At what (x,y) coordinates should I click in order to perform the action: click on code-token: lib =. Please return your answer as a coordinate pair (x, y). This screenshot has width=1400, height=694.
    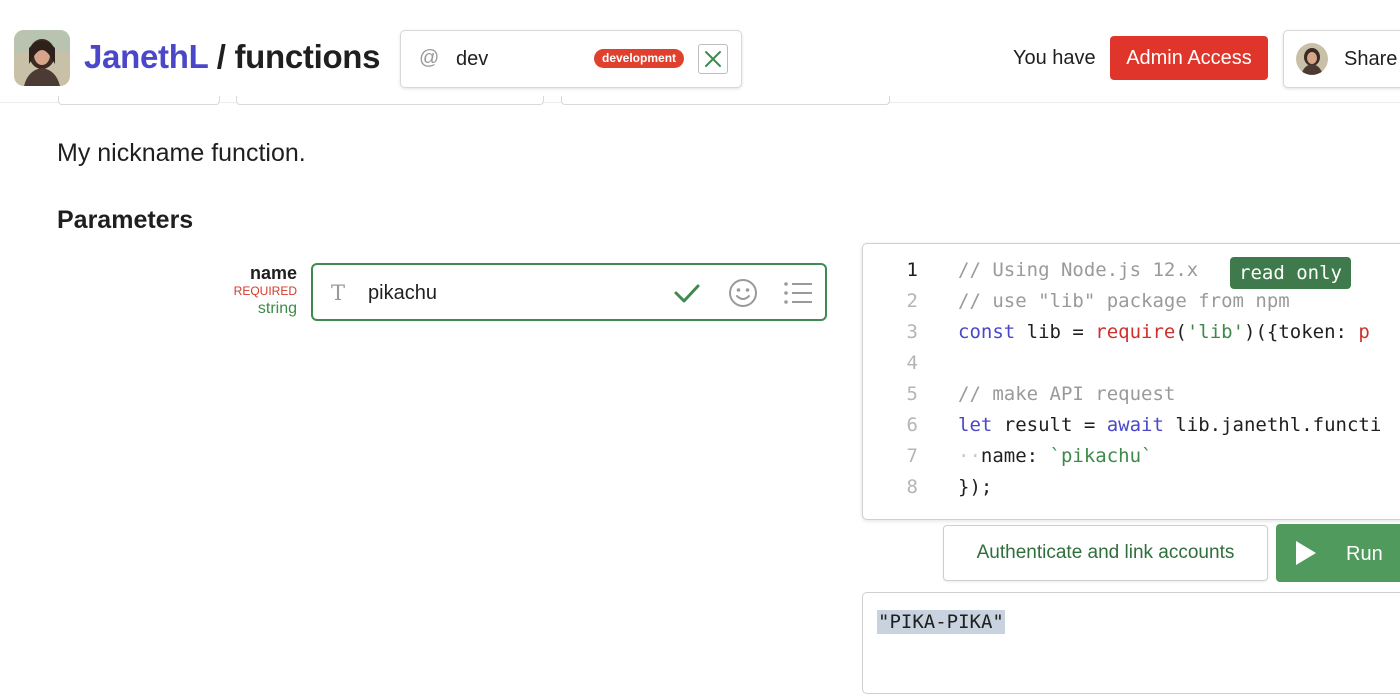
    Looking at the image, I should click on (1055, 332).